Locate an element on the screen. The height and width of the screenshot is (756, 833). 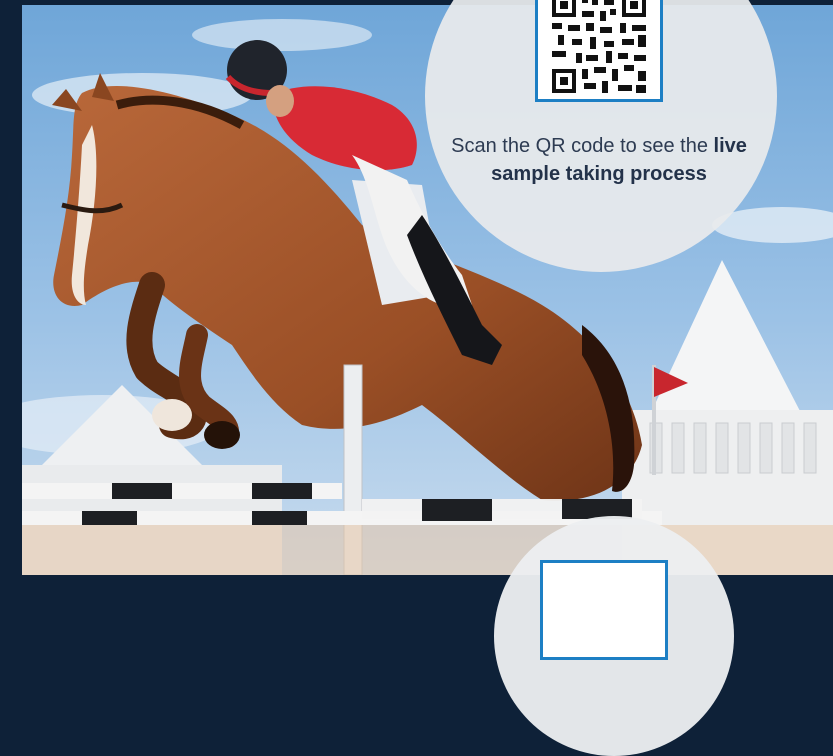
qr-code-icon is located at coordinates (599, 46).